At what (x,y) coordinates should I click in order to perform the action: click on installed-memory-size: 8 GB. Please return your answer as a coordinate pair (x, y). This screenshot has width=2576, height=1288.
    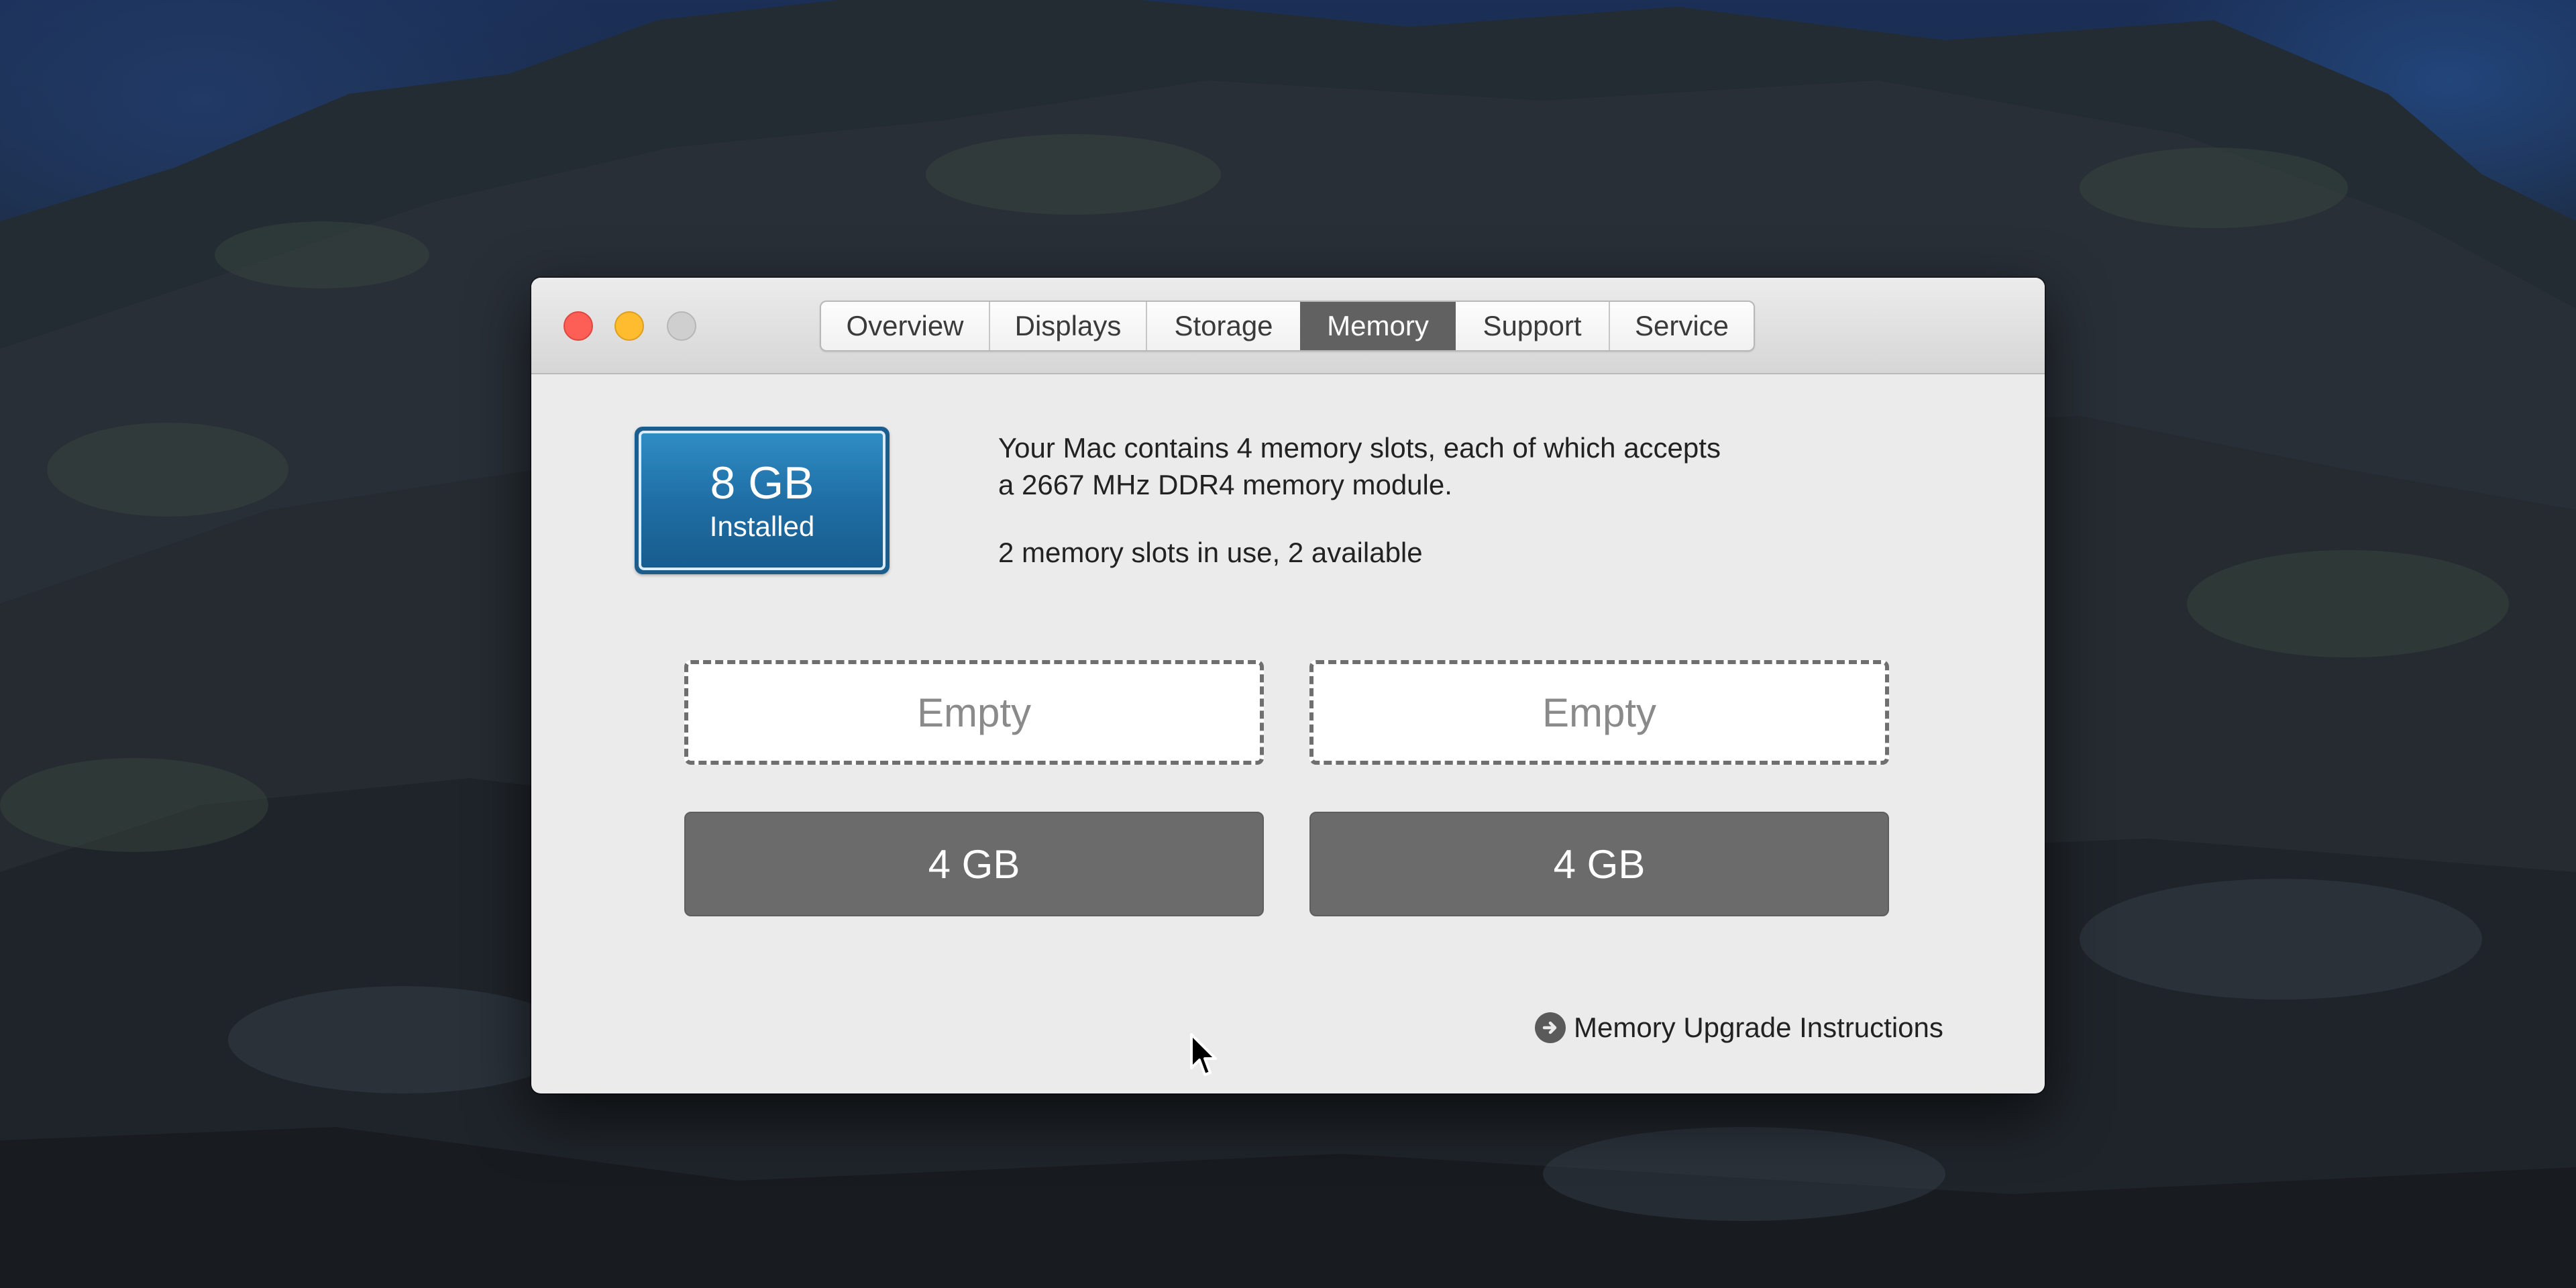
    Looking at the image, I should click on (762, 483).